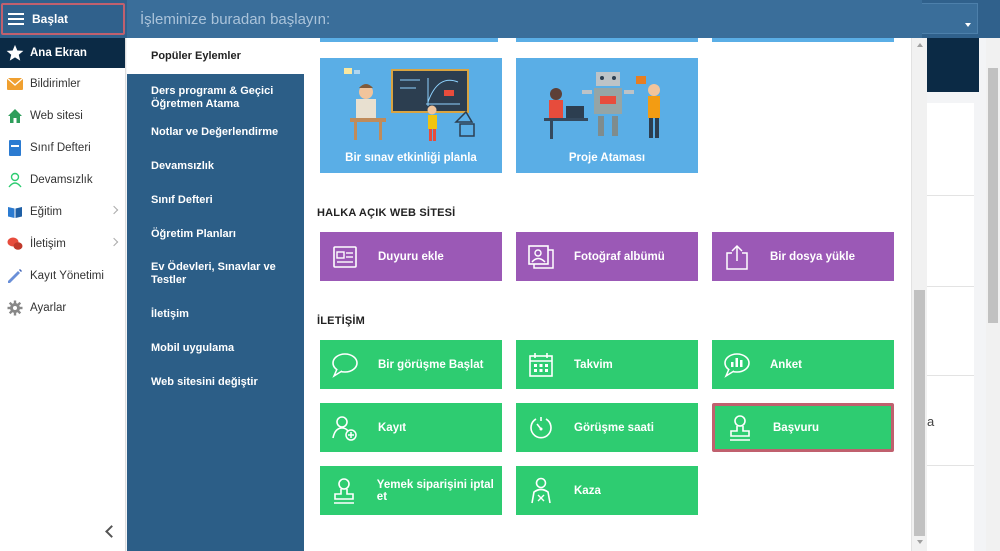 This screenshot has width=1000, height=551. I want to click on page-scrollbar, so click(993, 294).